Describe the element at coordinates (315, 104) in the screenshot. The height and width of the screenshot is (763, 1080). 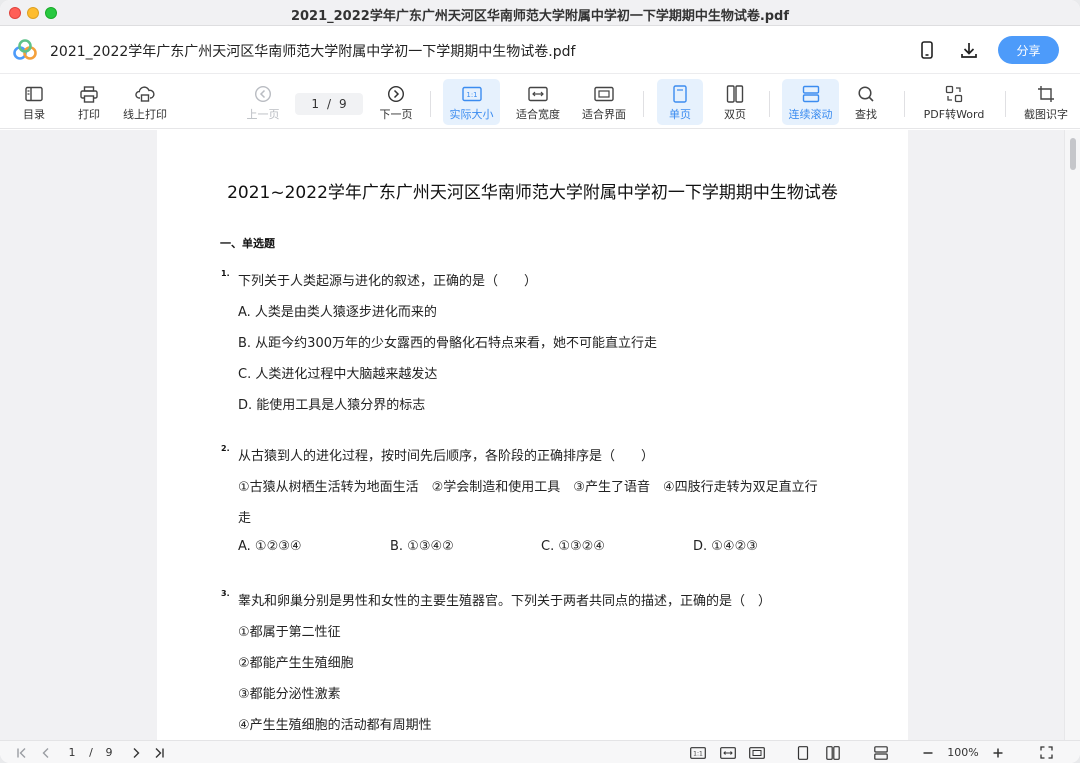
I see `current-page: 1` at that location.